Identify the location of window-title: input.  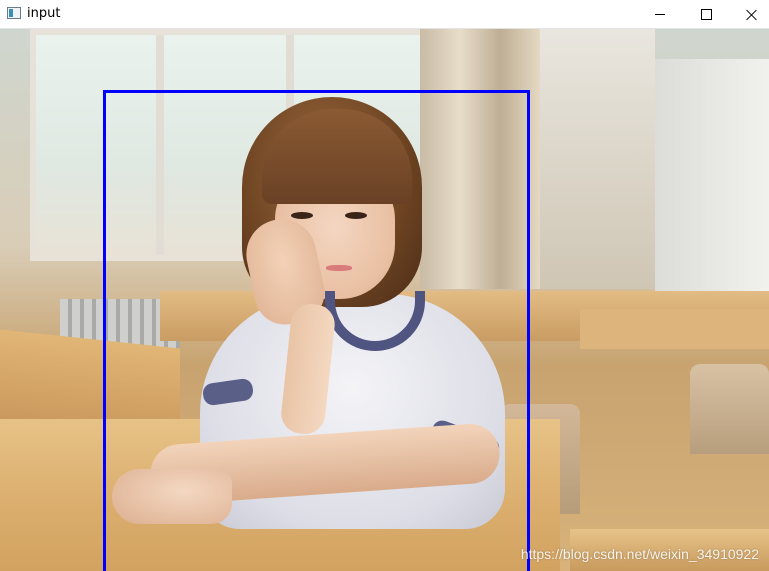
(44, 13).